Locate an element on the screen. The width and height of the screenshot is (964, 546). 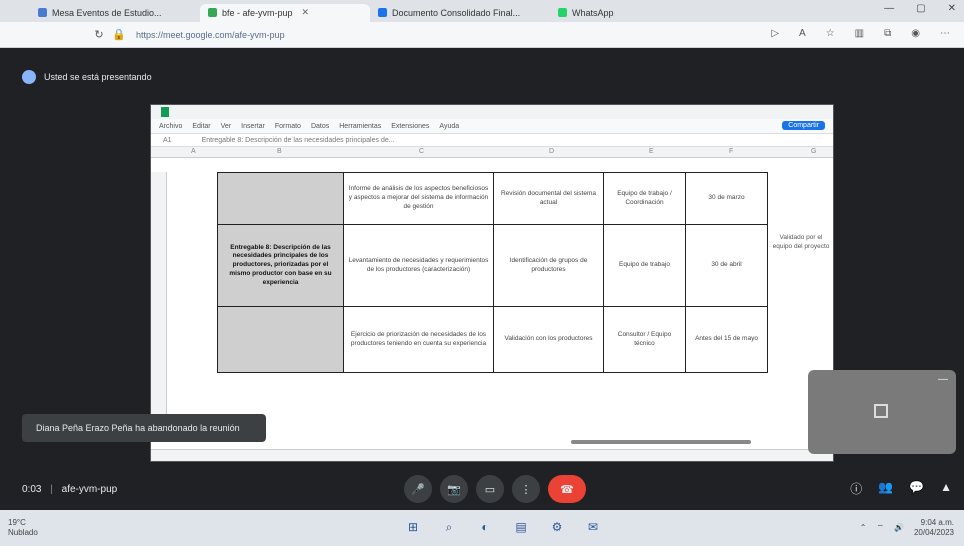
menu-item: Ayuda is located at coordinates (449, 126).